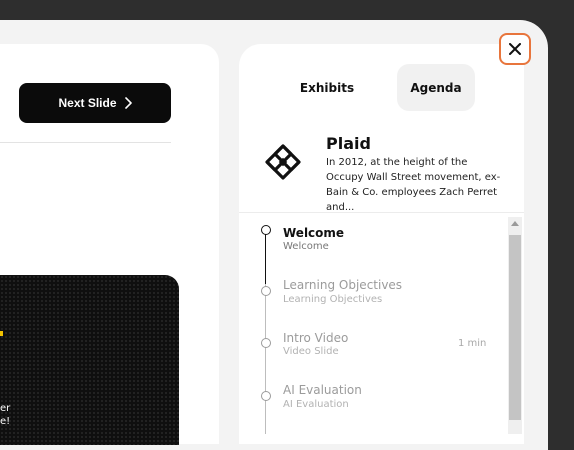 This screenshot has width=574, height=450. Describe the element at coordinates (333, 299) in the screenshot. I see `agenda-item-subtitle: Learning Objectives` at that location.